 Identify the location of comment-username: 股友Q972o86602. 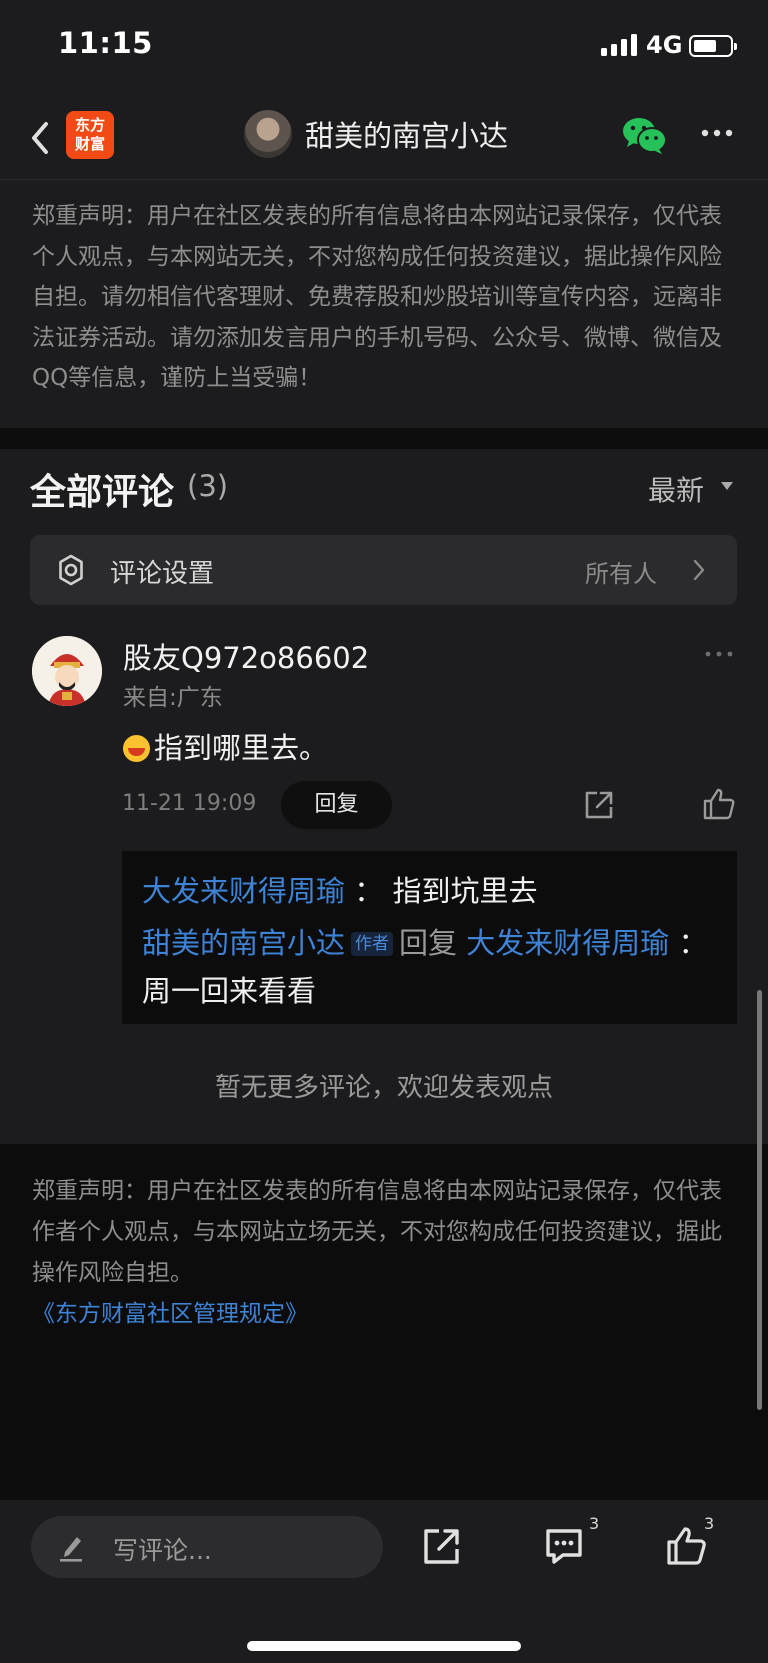
(246, 656).